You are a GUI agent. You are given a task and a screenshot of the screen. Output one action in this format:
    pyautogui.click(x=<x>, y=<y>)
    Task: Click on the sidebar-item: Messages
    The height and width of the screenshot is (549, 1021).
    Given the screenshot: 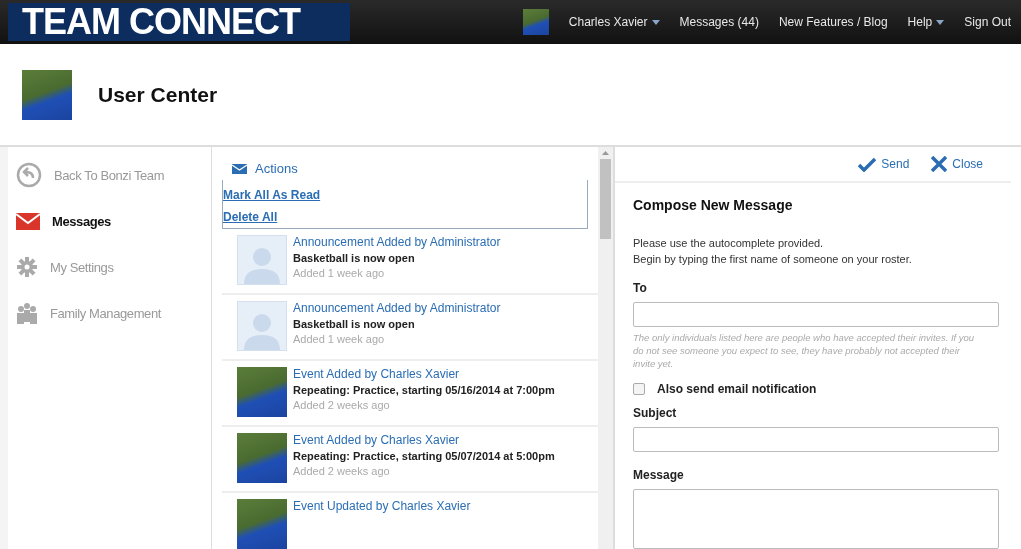 What is the action you would take?
    pyautogui.click(x=109, y=221)
    